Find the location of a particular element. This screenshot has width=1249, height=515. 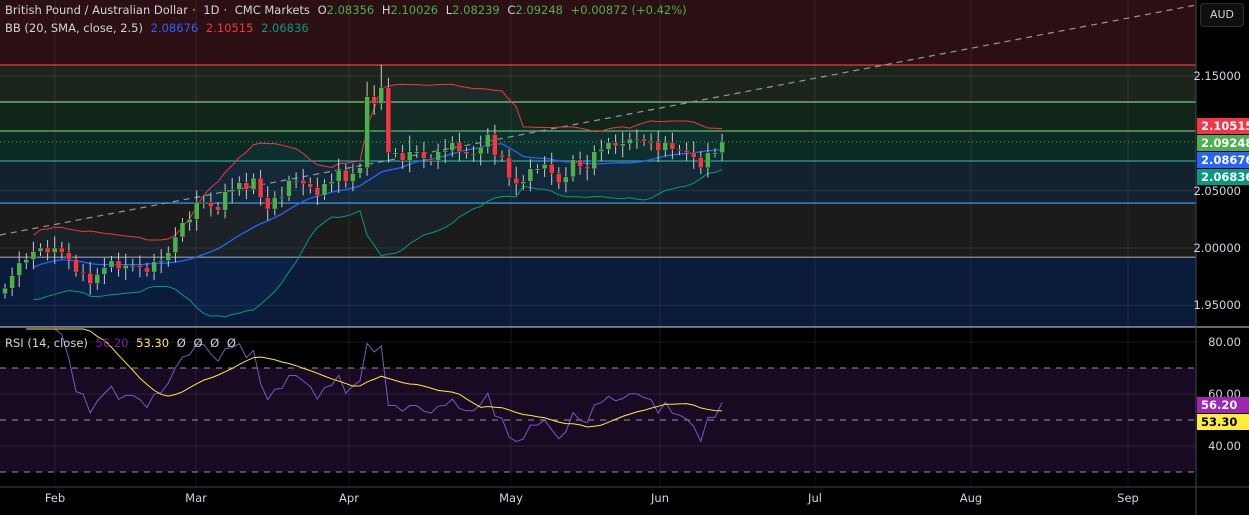

rsi-legend: RSI (14, close) 56.20 53.30 Ø Ø Ø Ø is located at coordinates (122, 343).